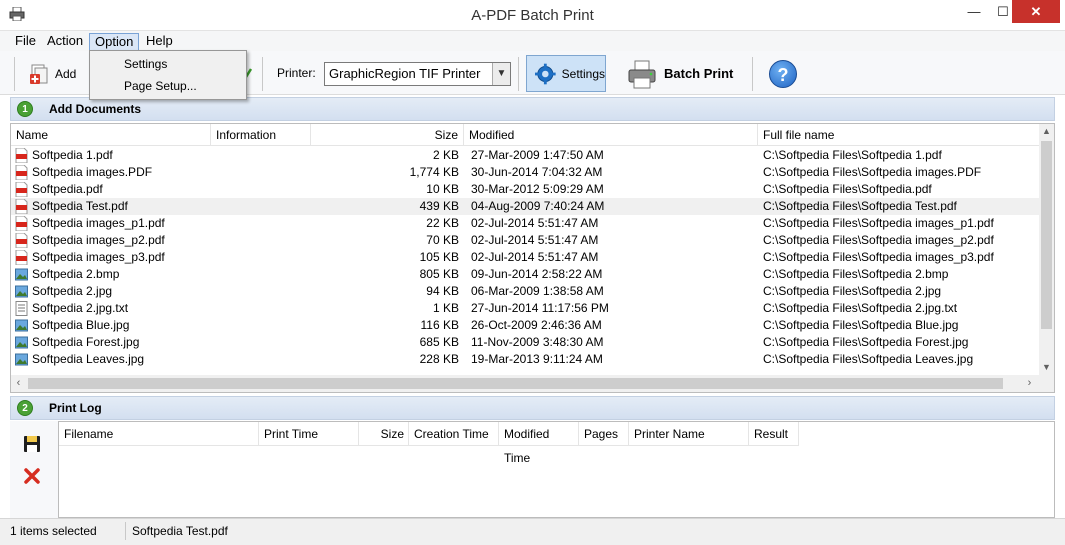 This screenshot has height=545, width=1065. What do you see at coordinates (80, 308) in the screenshot?
I see `file-name: Softpedia 2.jpg.txt` at bounding box center [80, 308].